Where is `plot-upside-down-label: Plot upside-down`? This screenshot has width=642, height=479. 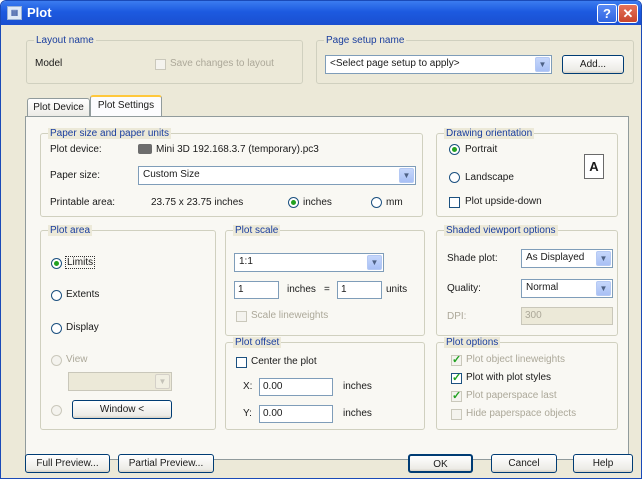 plot-upside-down-label: Plot upside-down is located at coordinates (503, 201).